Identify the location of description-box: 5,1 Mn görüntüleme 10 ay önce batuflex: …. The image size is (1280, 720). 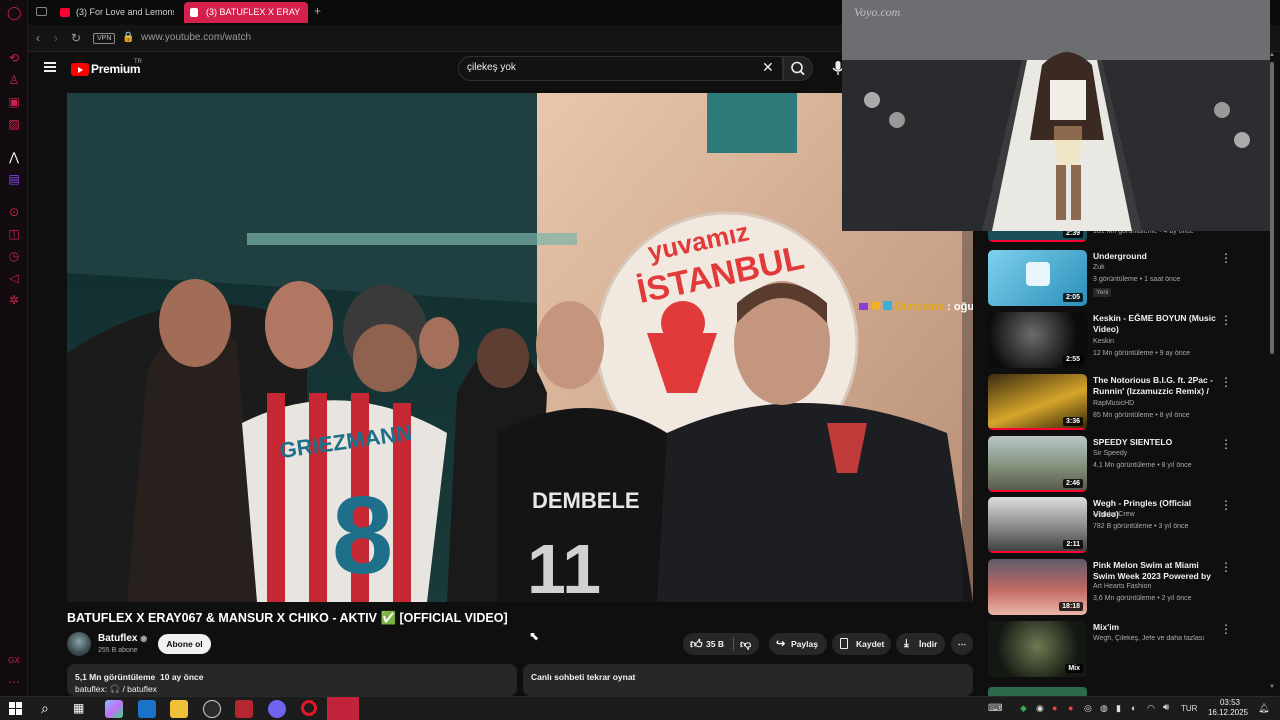
(292, 680).